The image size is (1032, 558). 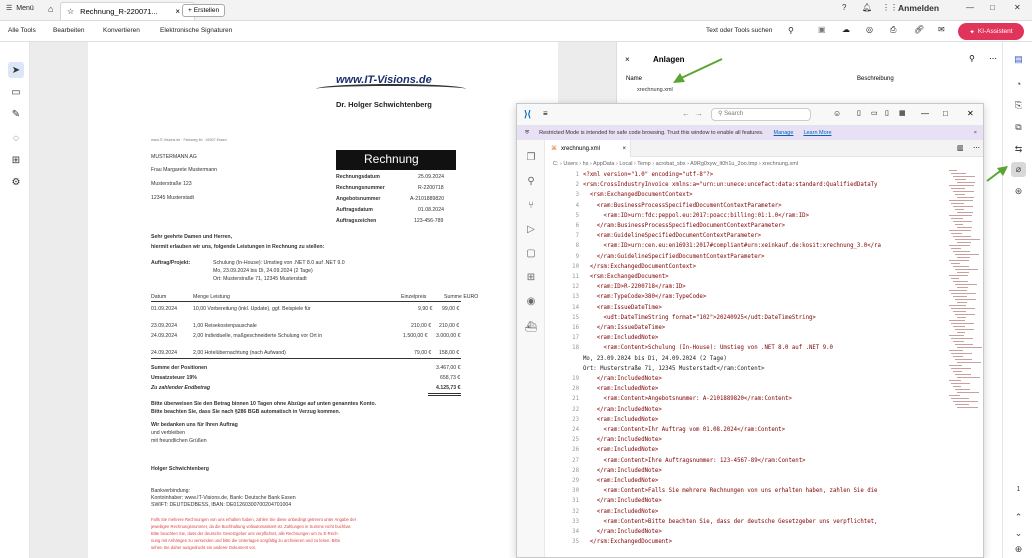 I want to click on menu-item-convert: Konvertieren, so click(x=121, y=30).